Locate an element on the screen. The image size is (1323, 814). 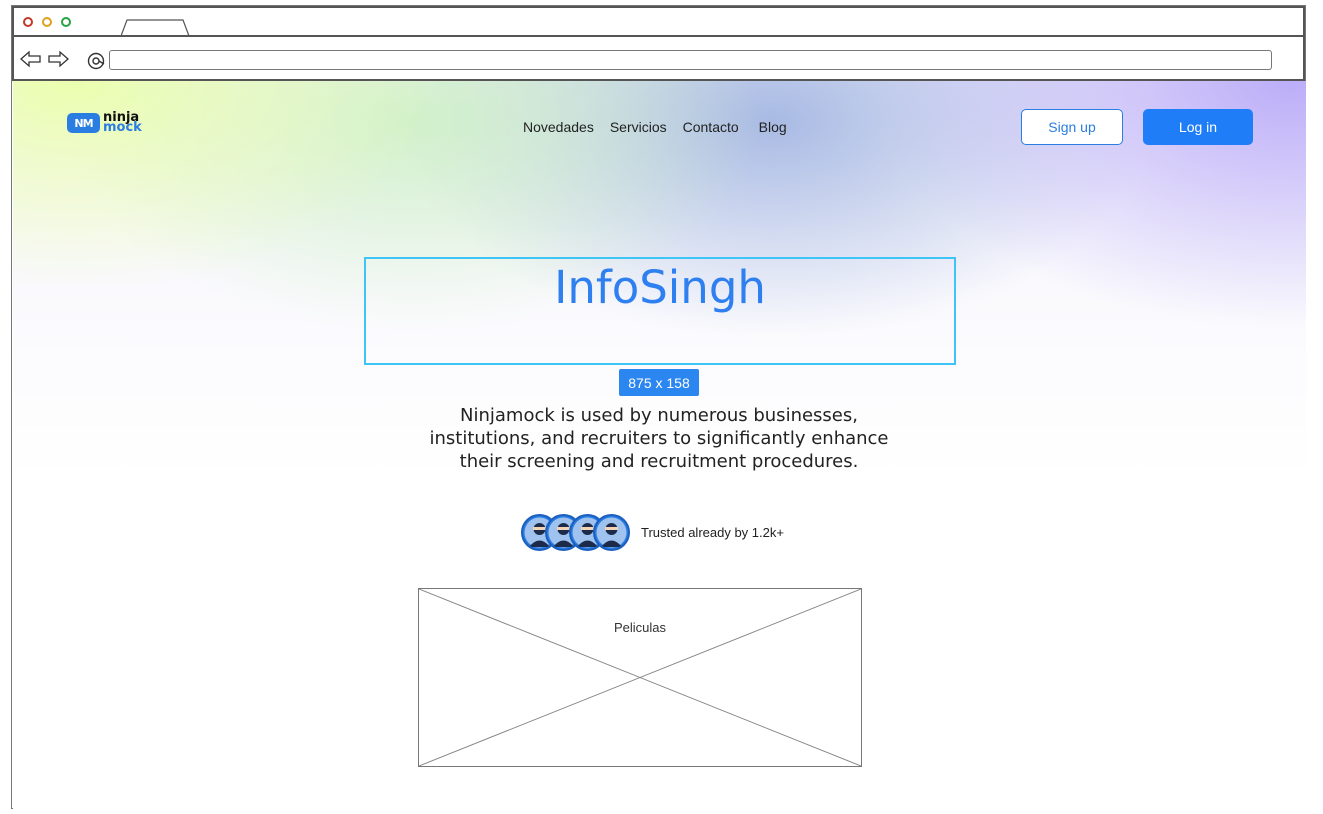
browser-tab is located at coordinates (156, 28).